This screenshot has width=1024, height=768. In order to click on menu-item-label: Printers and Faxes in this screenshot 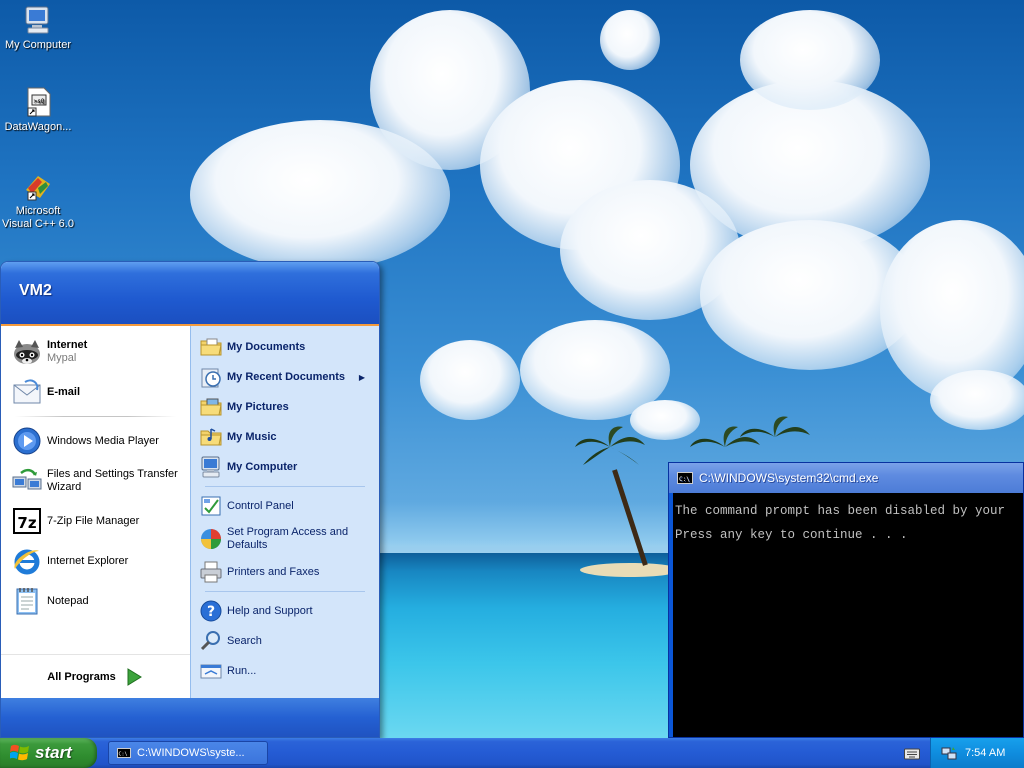, I will do `click(273, 571)`.